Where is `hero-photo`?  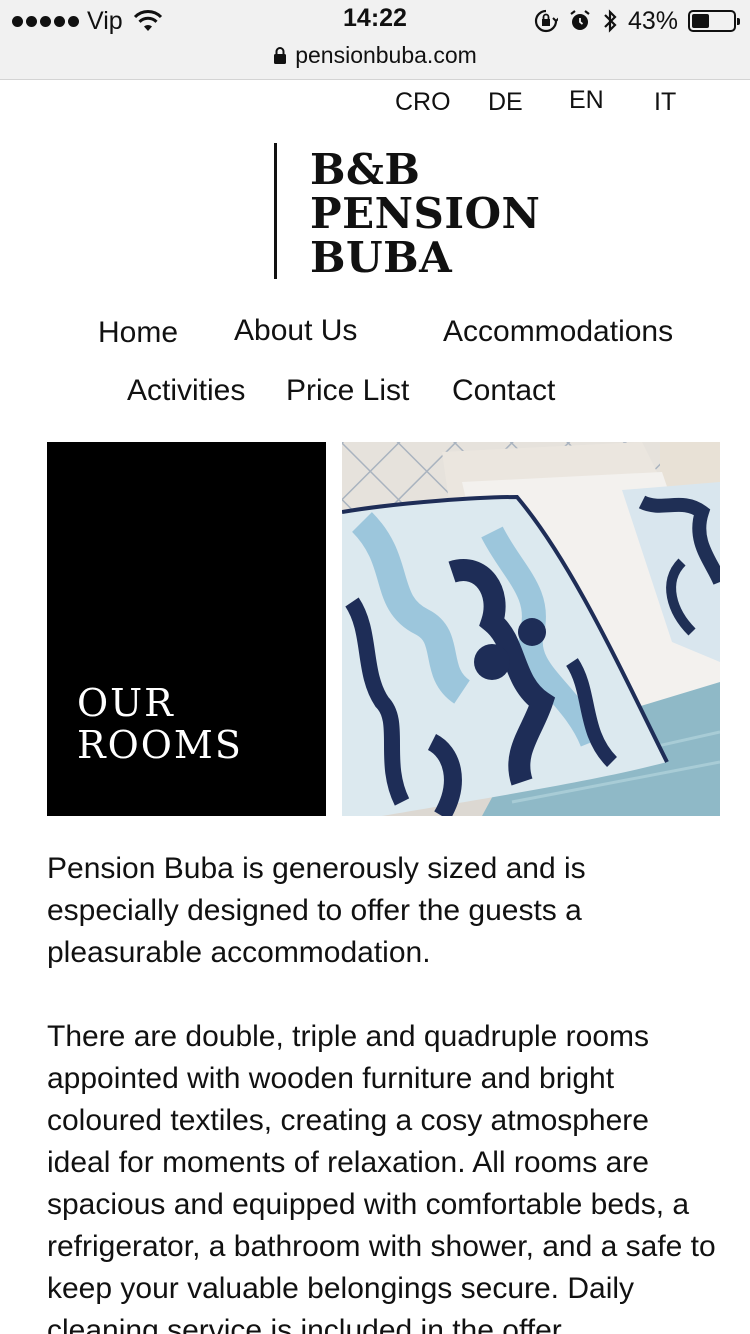 hero-photo is located at coordinates (531, 629).